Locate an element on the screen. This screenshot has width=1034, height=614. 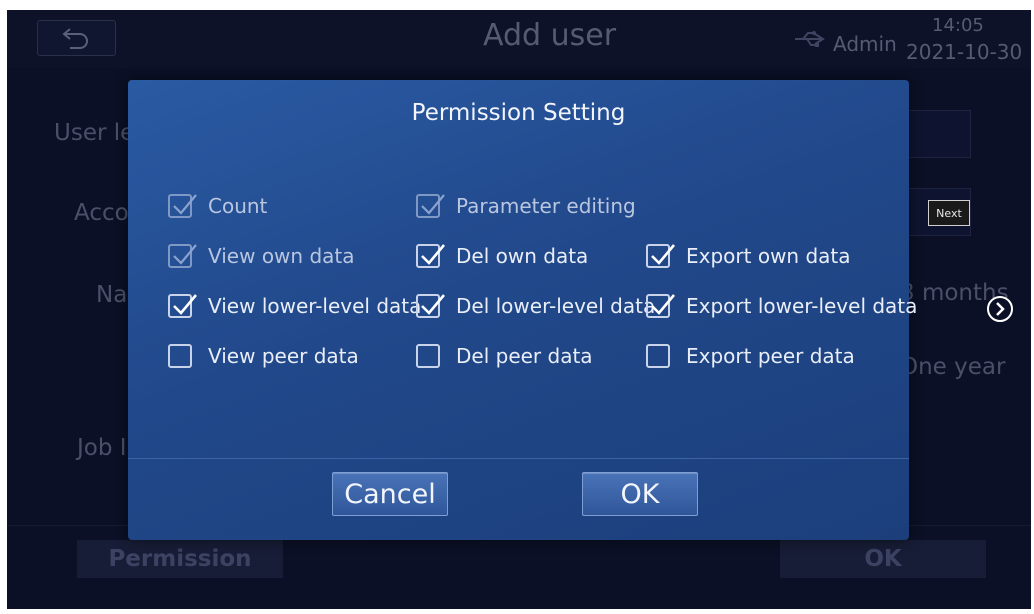
checkbox-view-own-data is located at coordinates (182, 256).